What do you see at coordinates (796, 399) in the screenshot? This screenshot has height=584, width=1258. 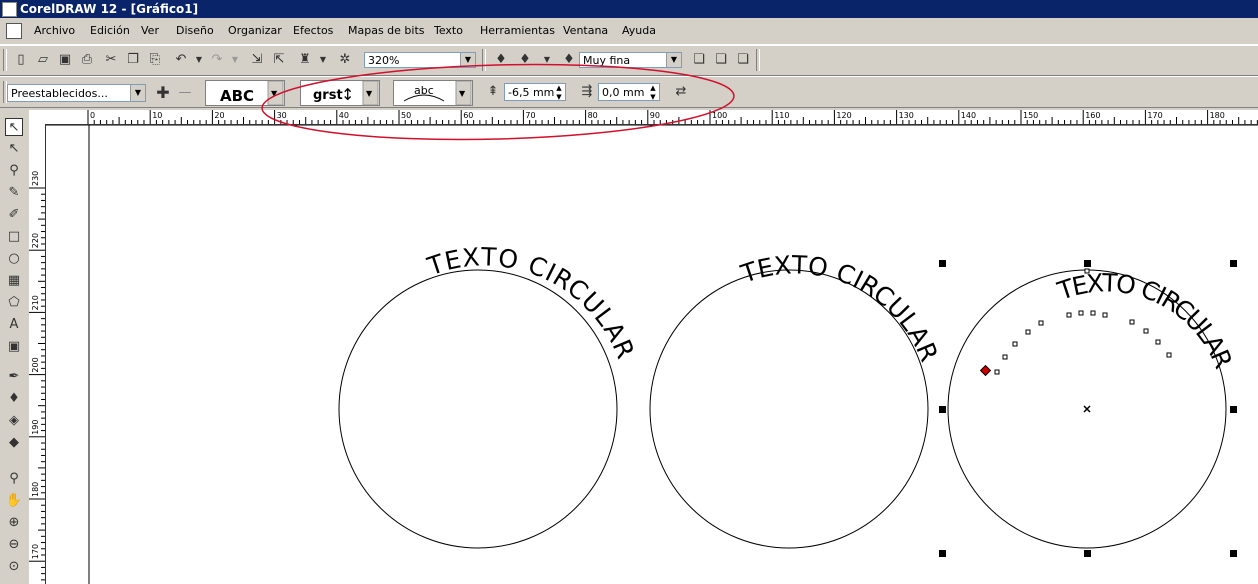 I see `text-on-circle-2: TEXTO CIRCULAR` at bounding box center [796, 399].